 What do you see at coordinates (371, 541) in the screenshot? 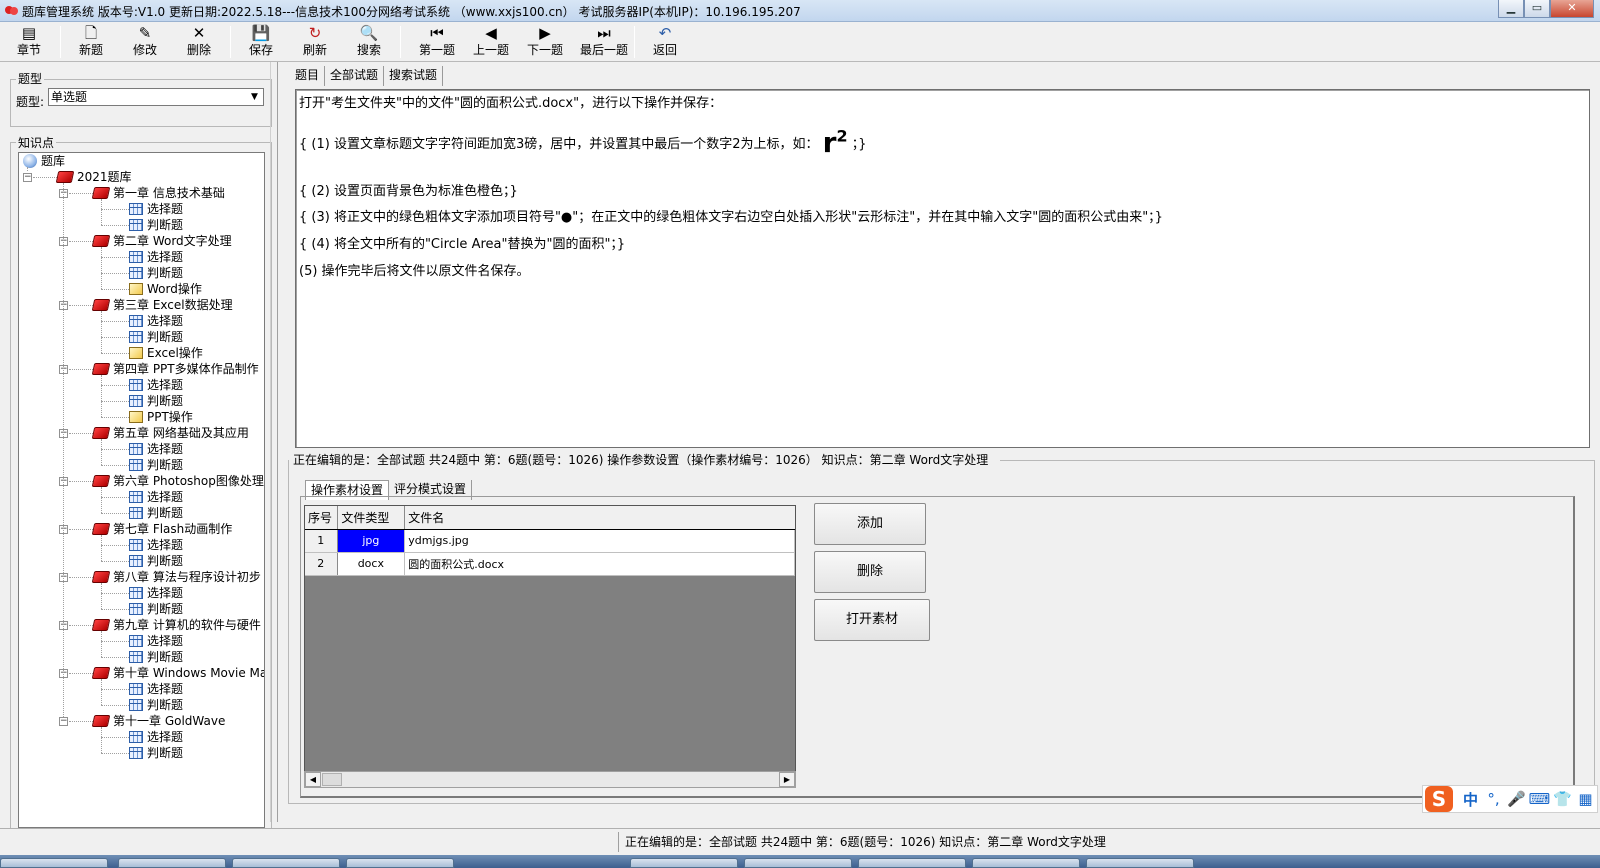
I see `file-type-cell: jpg` at bounding box center [371, 541].